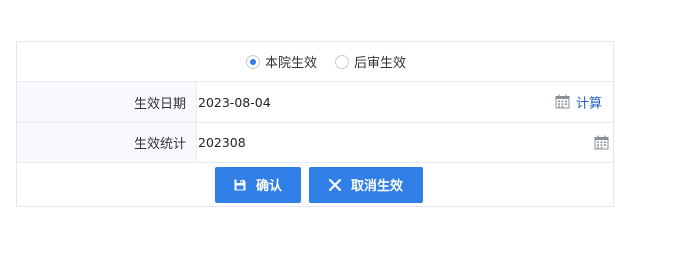  I want to click on cancel-button-label: 取消生效, so click(376, 186).